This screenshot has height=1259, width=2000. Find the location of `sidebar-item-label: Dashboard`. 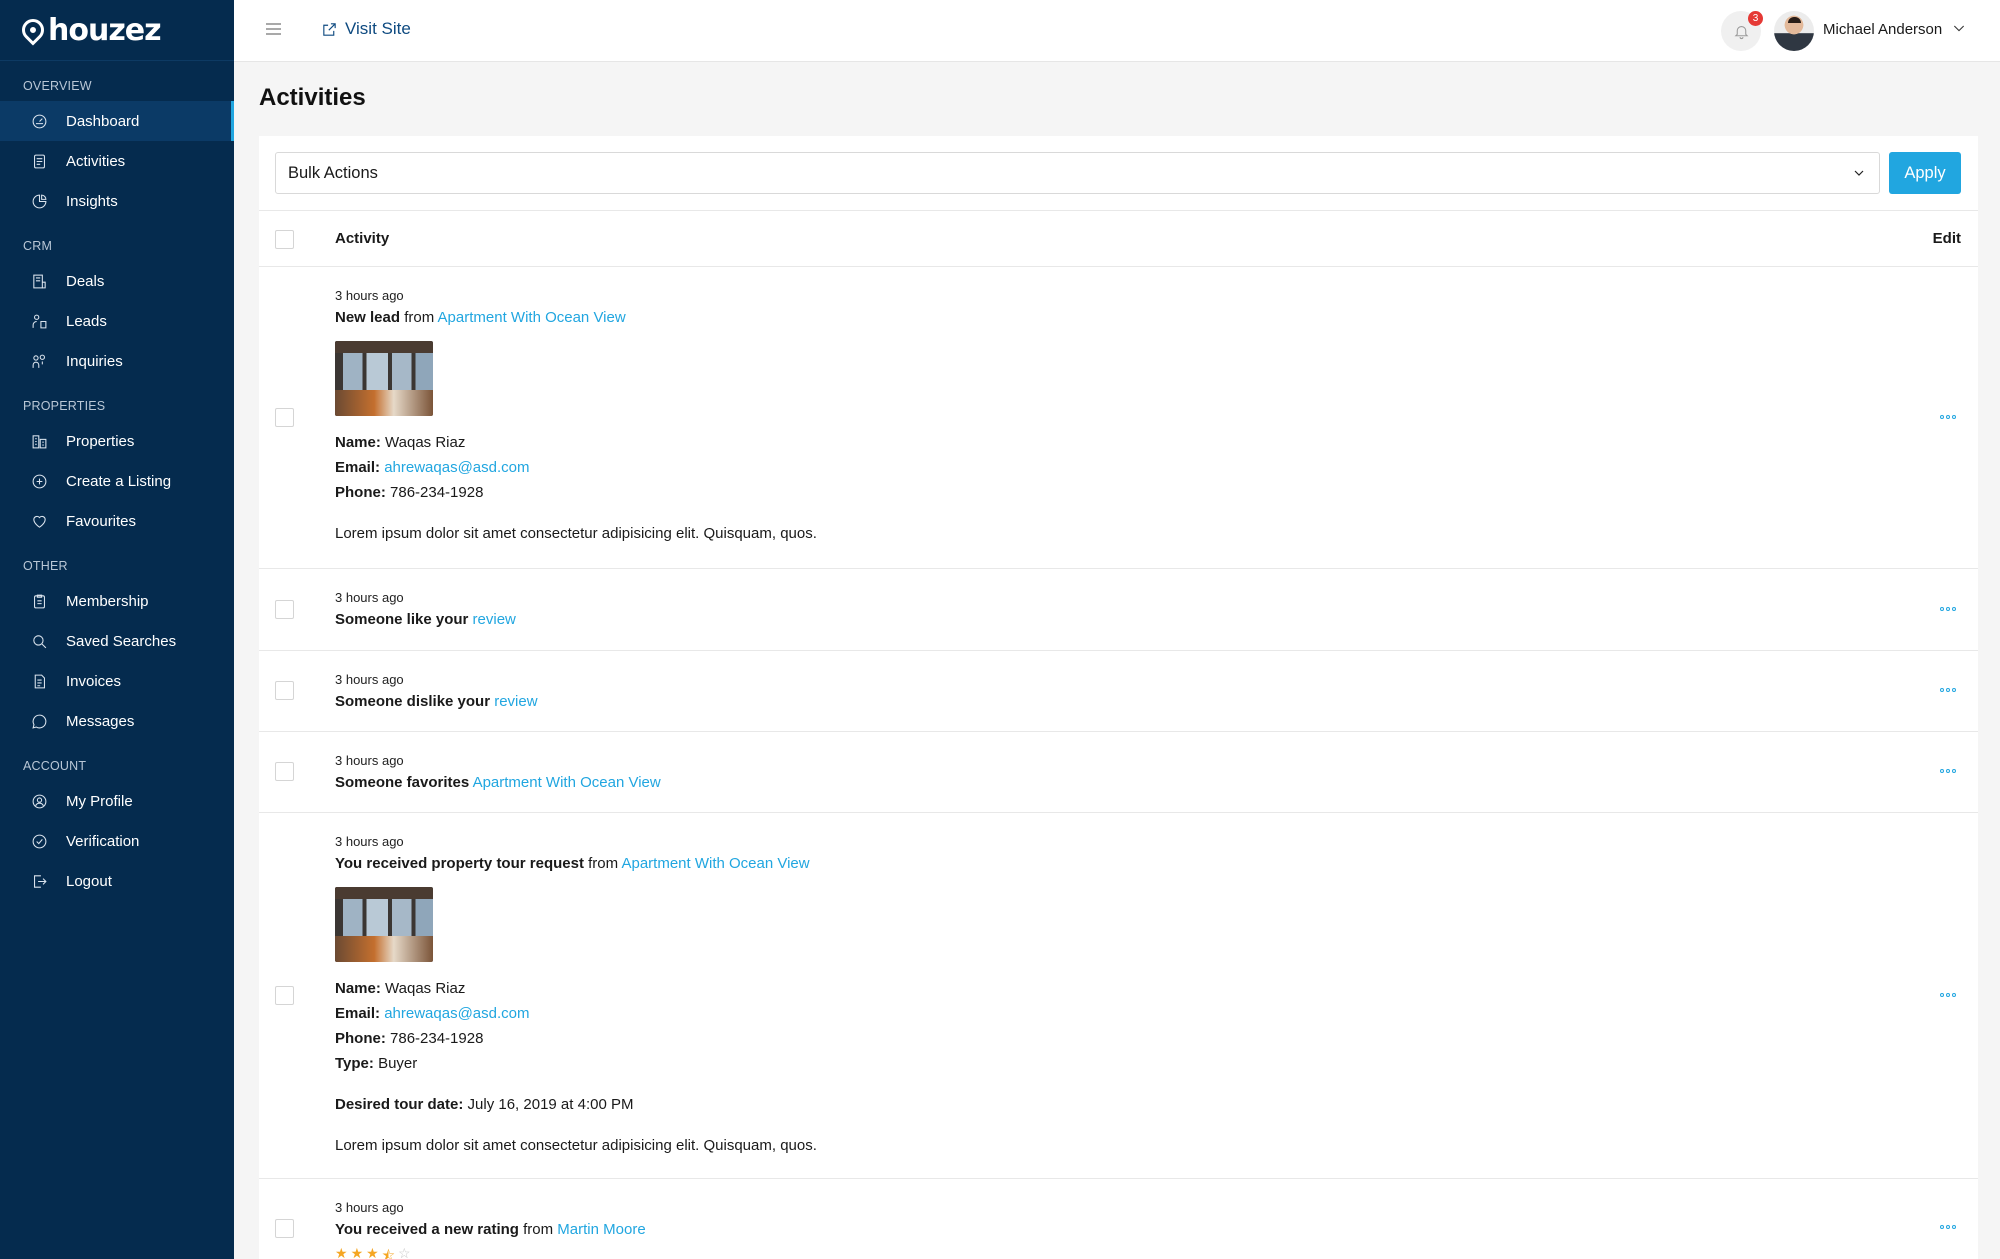

sidebar-item-label: Dashboard is located at coordinates (103, 121).